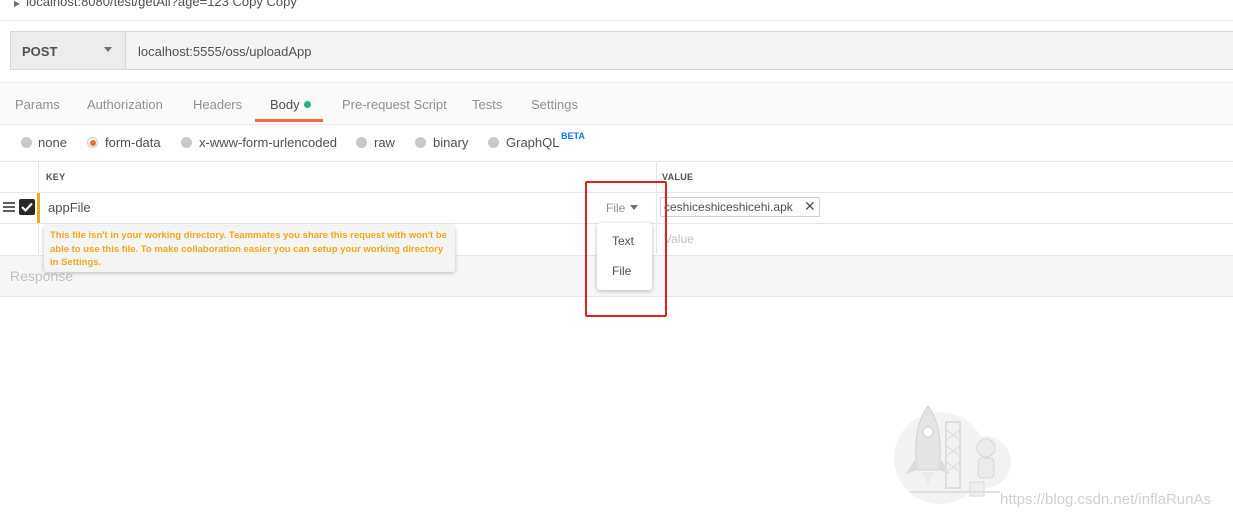 This screenshot has width=1233, height=520. I want to click on drag-handle-icon, so click(9, 207).